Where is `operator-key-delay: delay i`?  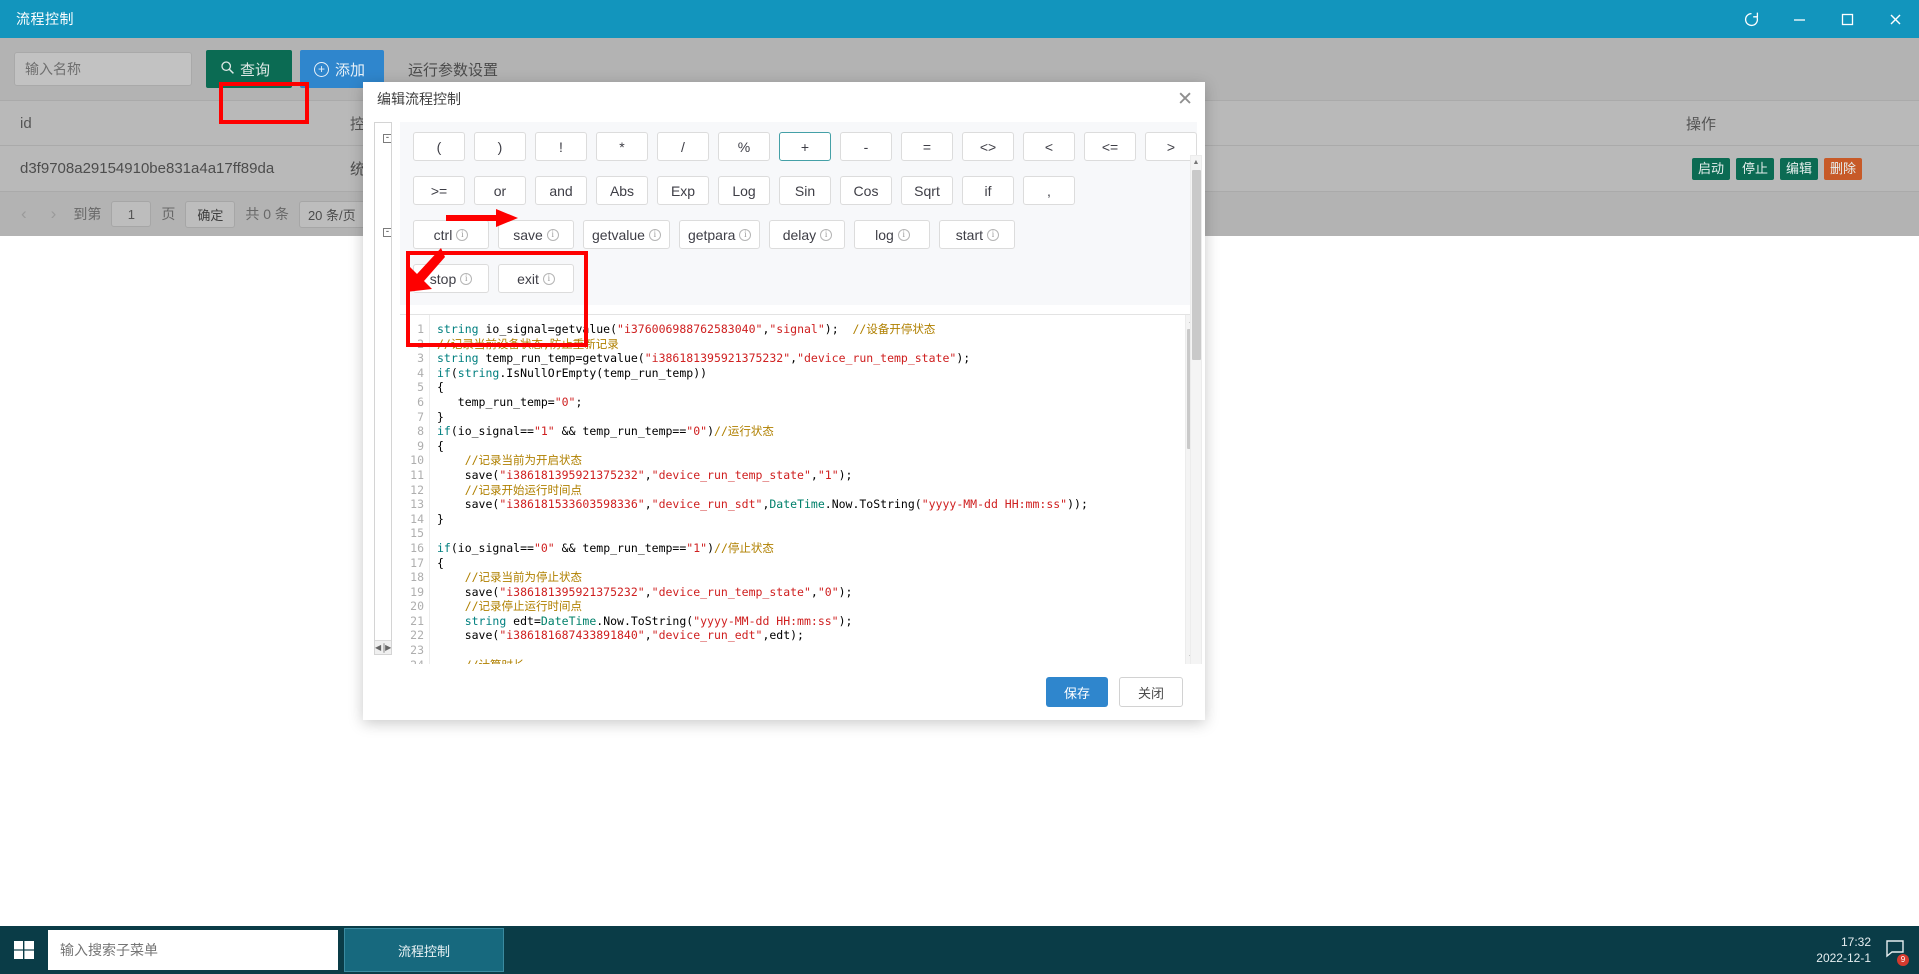 operator-key-delay: delay i is located at coordinates (807, 234).